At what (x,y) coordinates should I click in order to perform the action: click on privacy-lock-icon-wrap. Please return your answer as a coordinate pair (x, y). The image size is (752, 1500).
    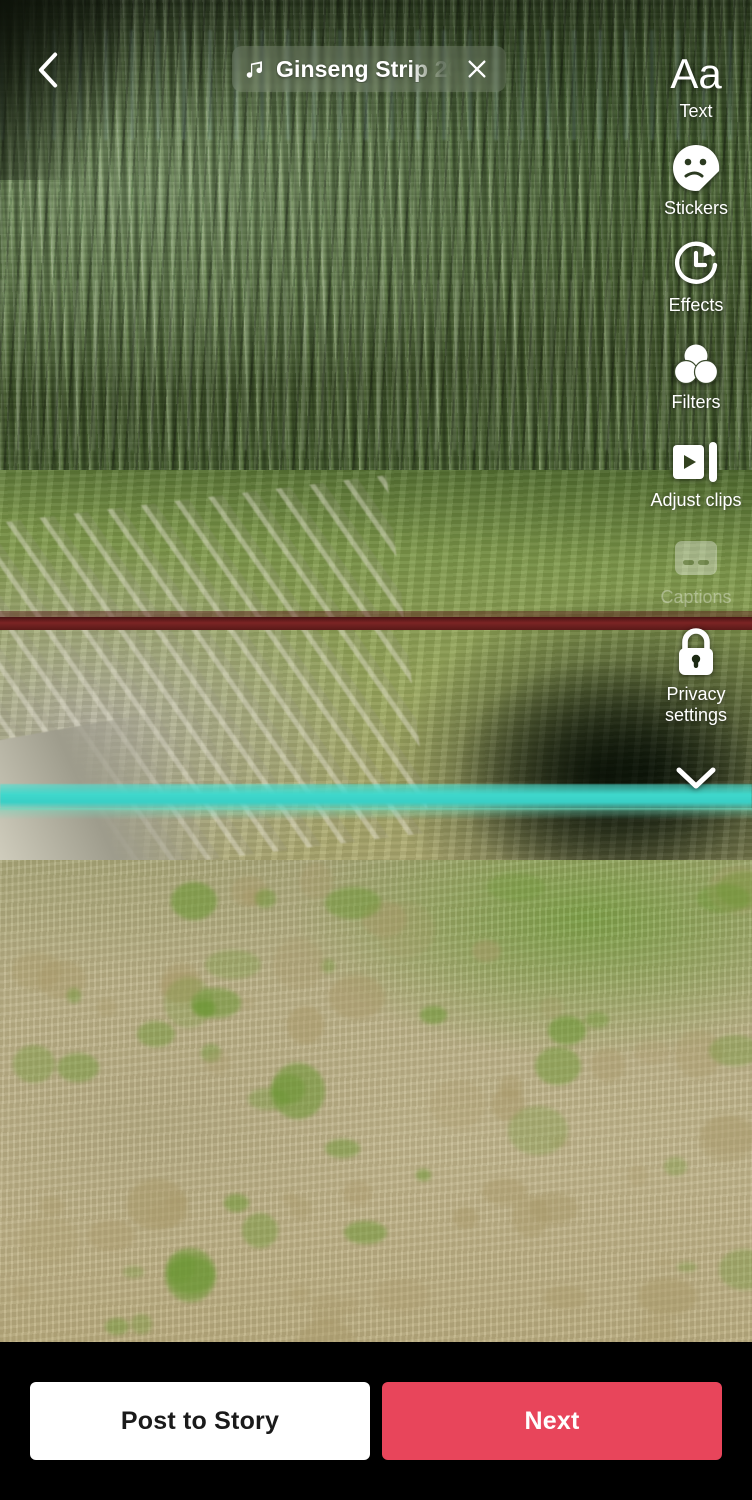
    Looking at the image, I should click on (696, 651).